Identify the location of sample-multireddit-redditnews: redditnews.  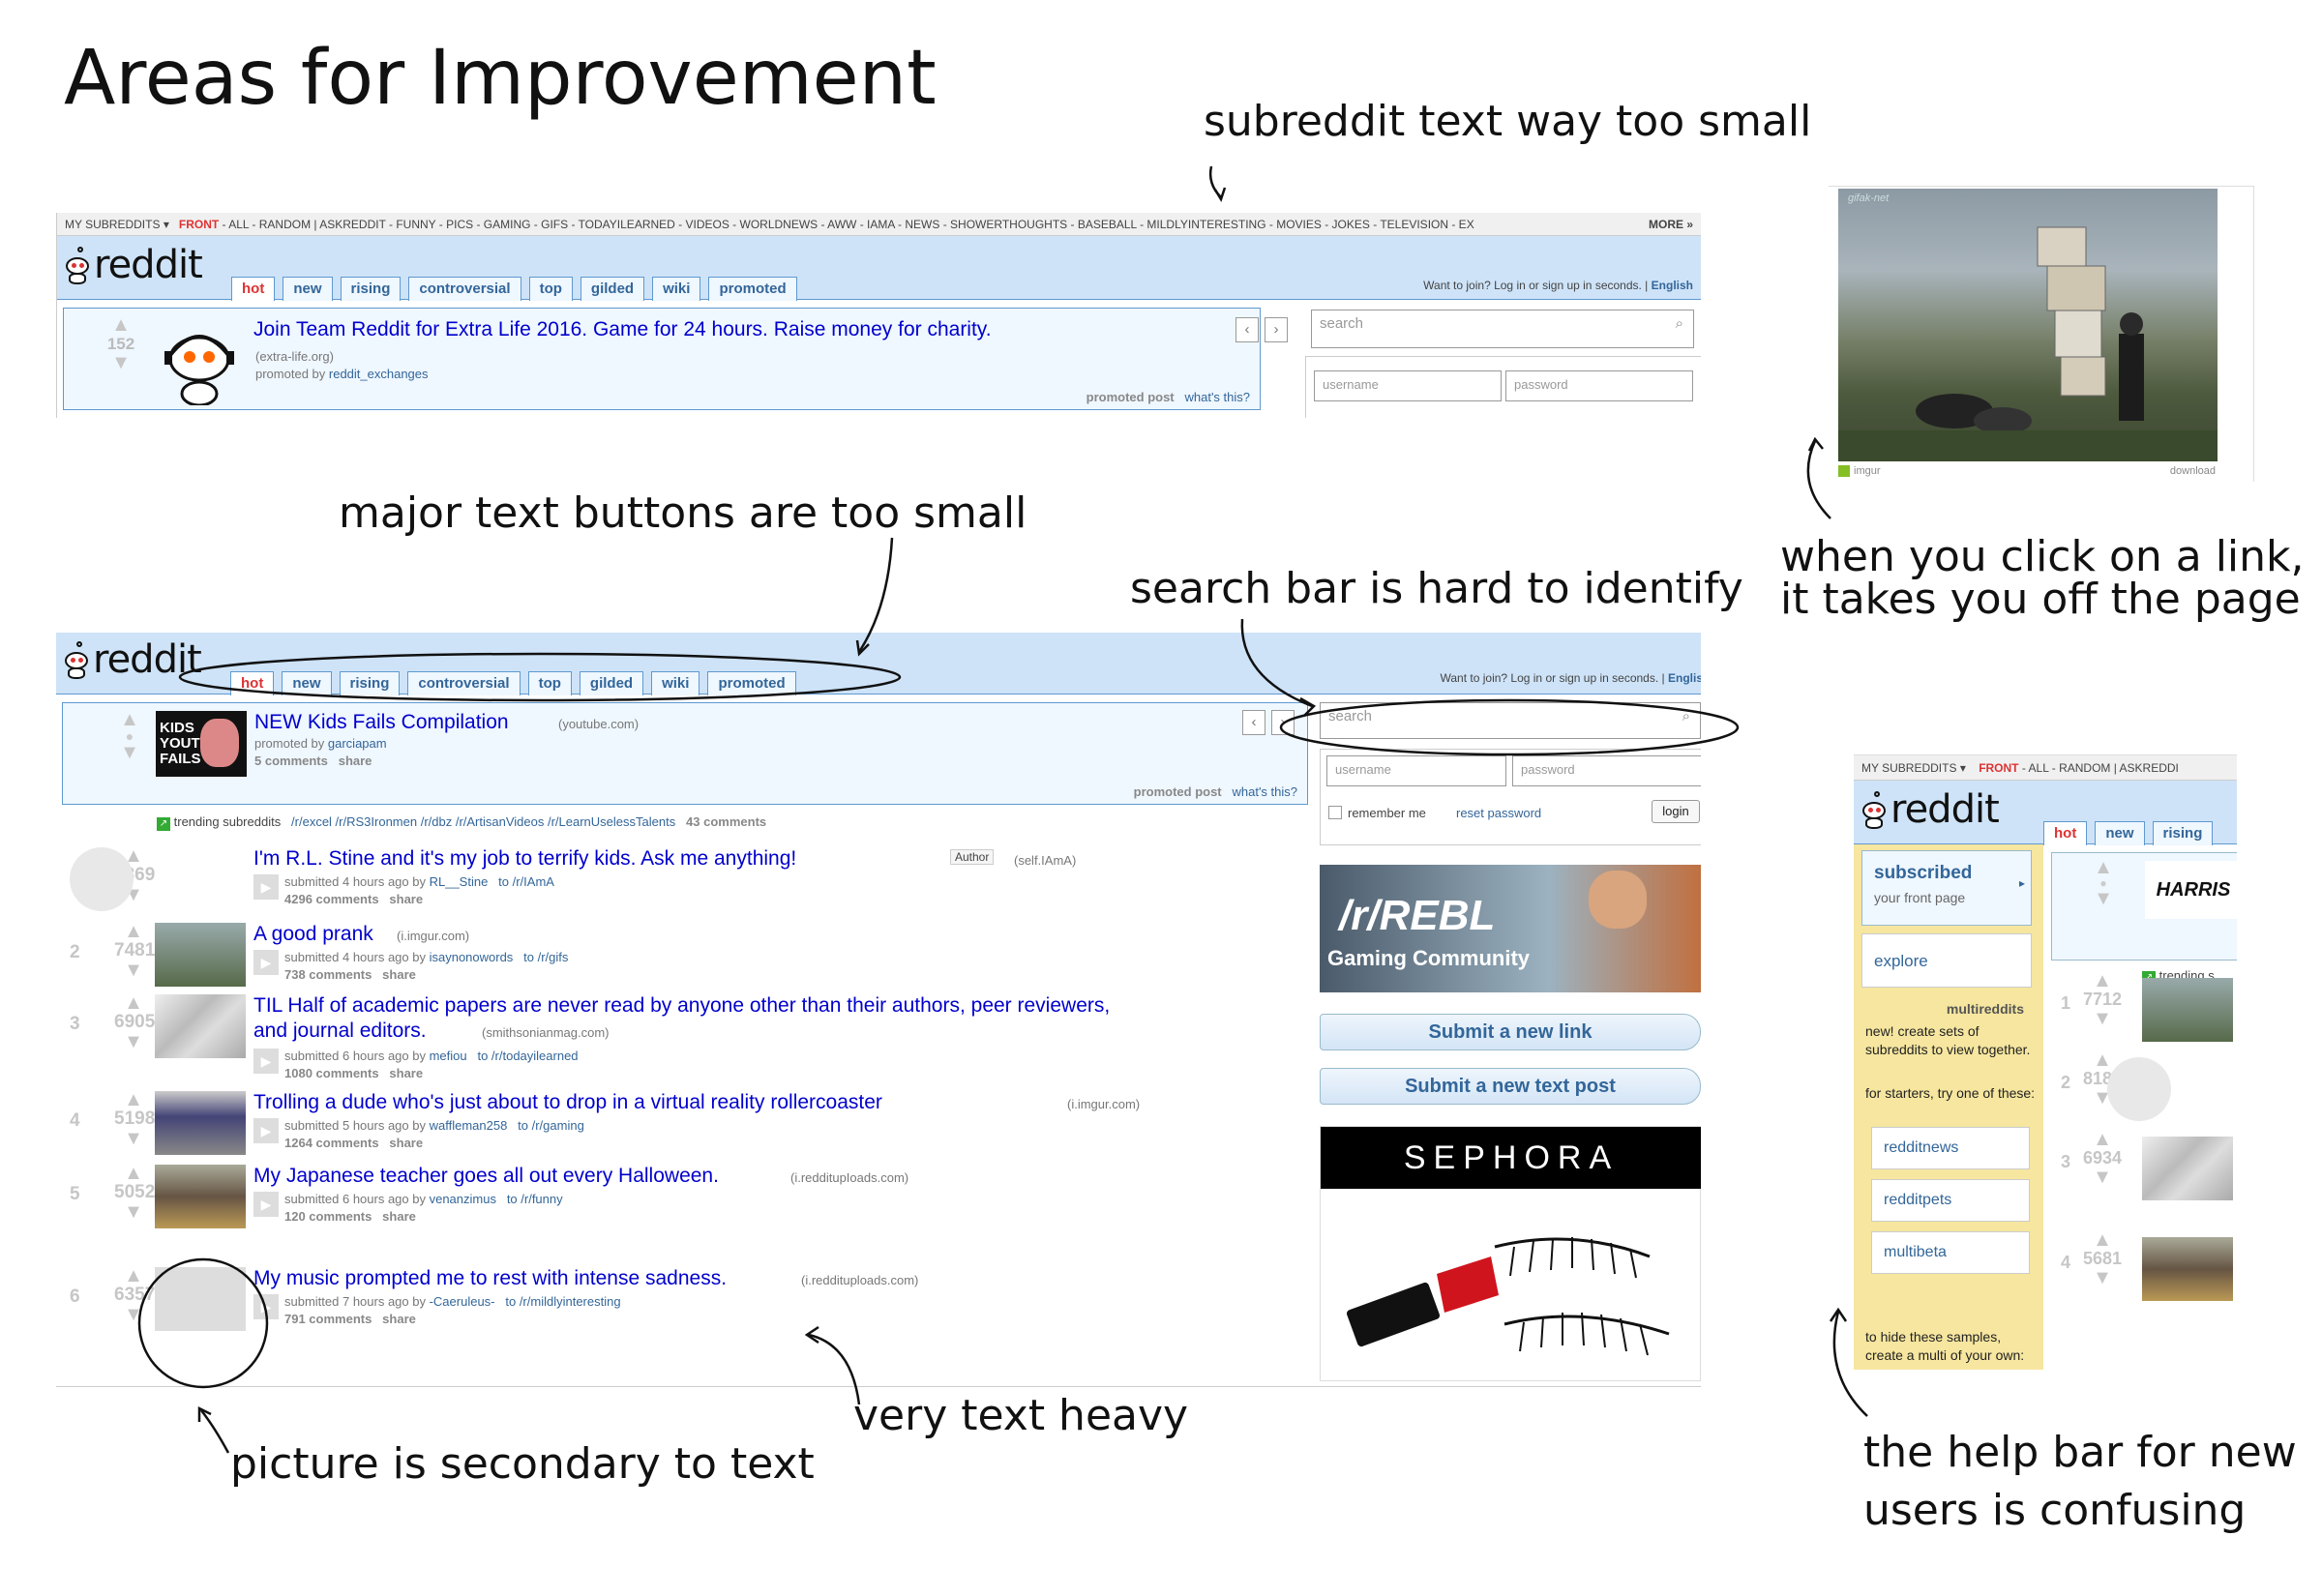
(1950, 1148).